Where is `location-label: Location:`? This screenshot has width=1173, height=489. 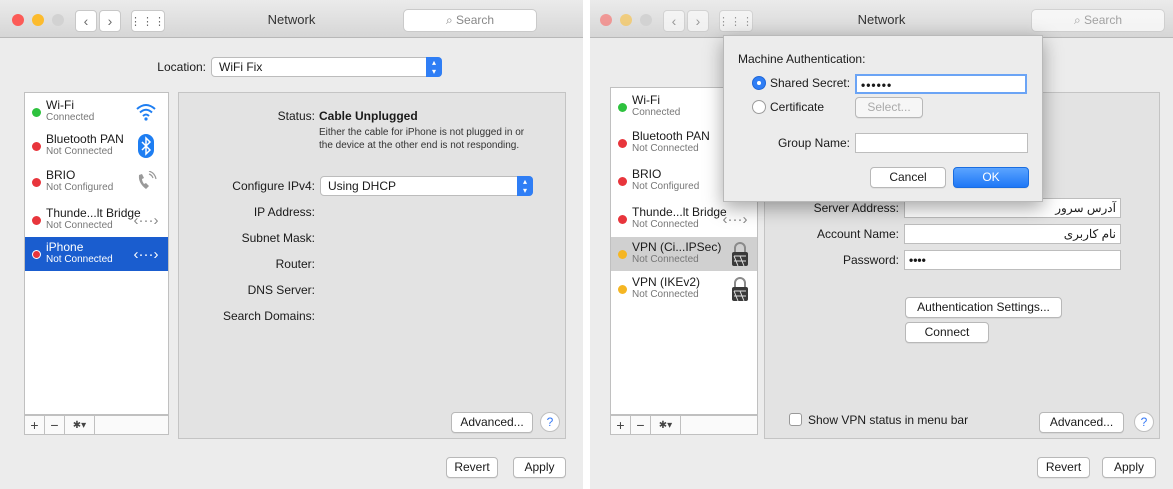
location-label: Location: is located at coordinates (181, 67).